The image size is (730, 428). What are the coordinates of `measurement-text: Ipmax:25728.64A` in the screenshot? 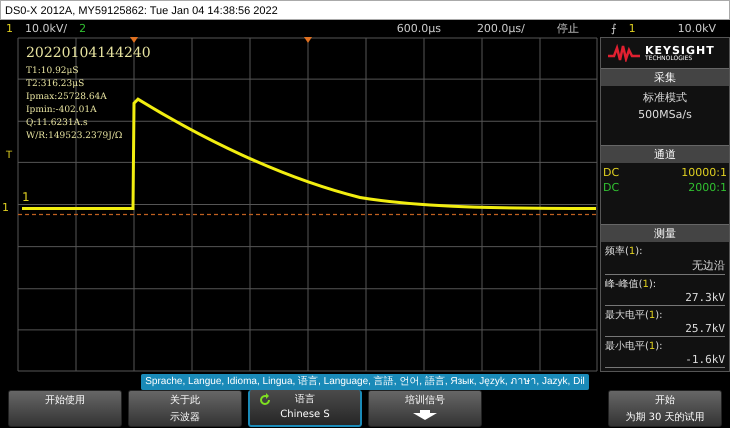 It's located at (67, 97).